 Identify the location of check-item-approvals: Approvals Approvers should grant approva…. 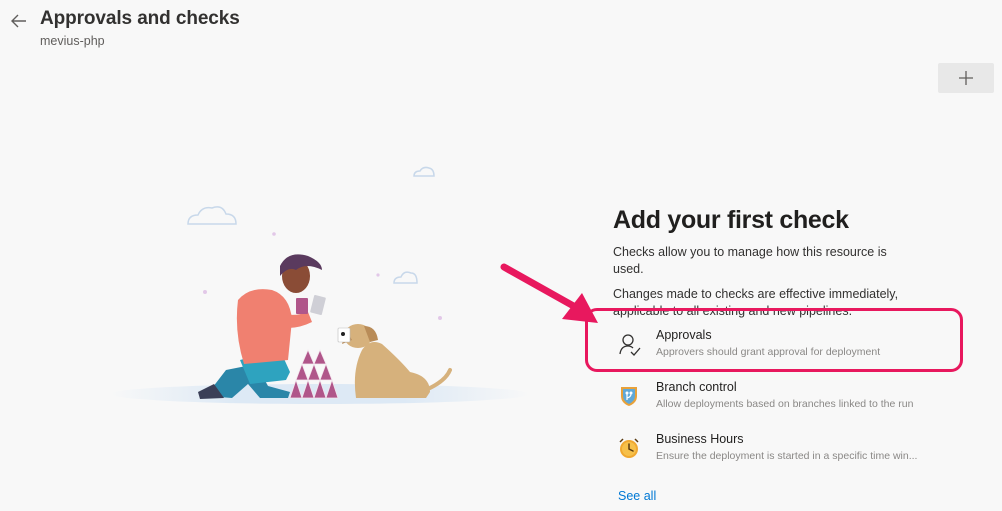
(778, 348).